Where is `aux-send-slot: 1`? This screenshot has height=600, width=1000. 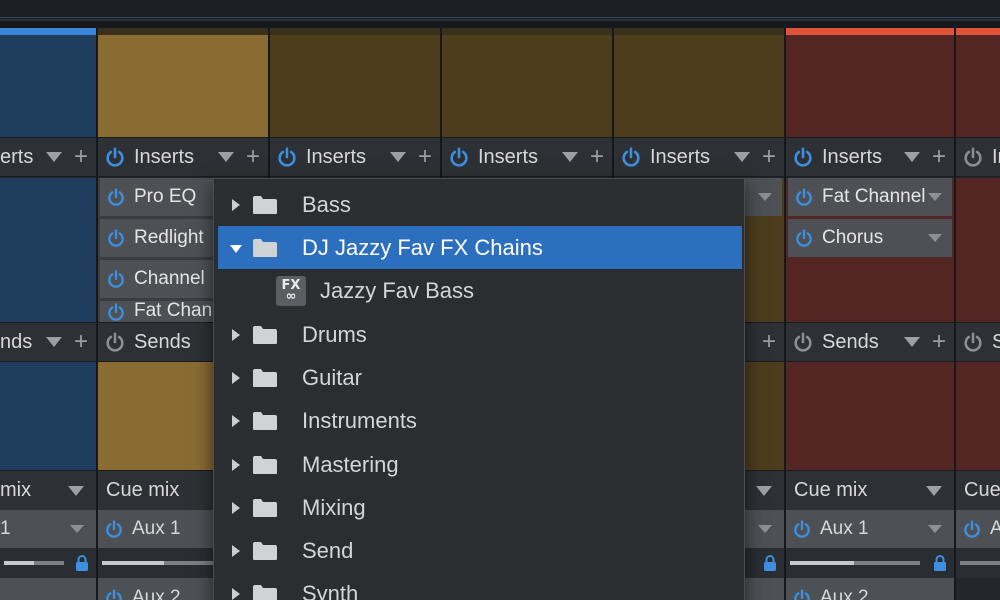 aux-send-slot: 1 is located at coordinates (48, 529).